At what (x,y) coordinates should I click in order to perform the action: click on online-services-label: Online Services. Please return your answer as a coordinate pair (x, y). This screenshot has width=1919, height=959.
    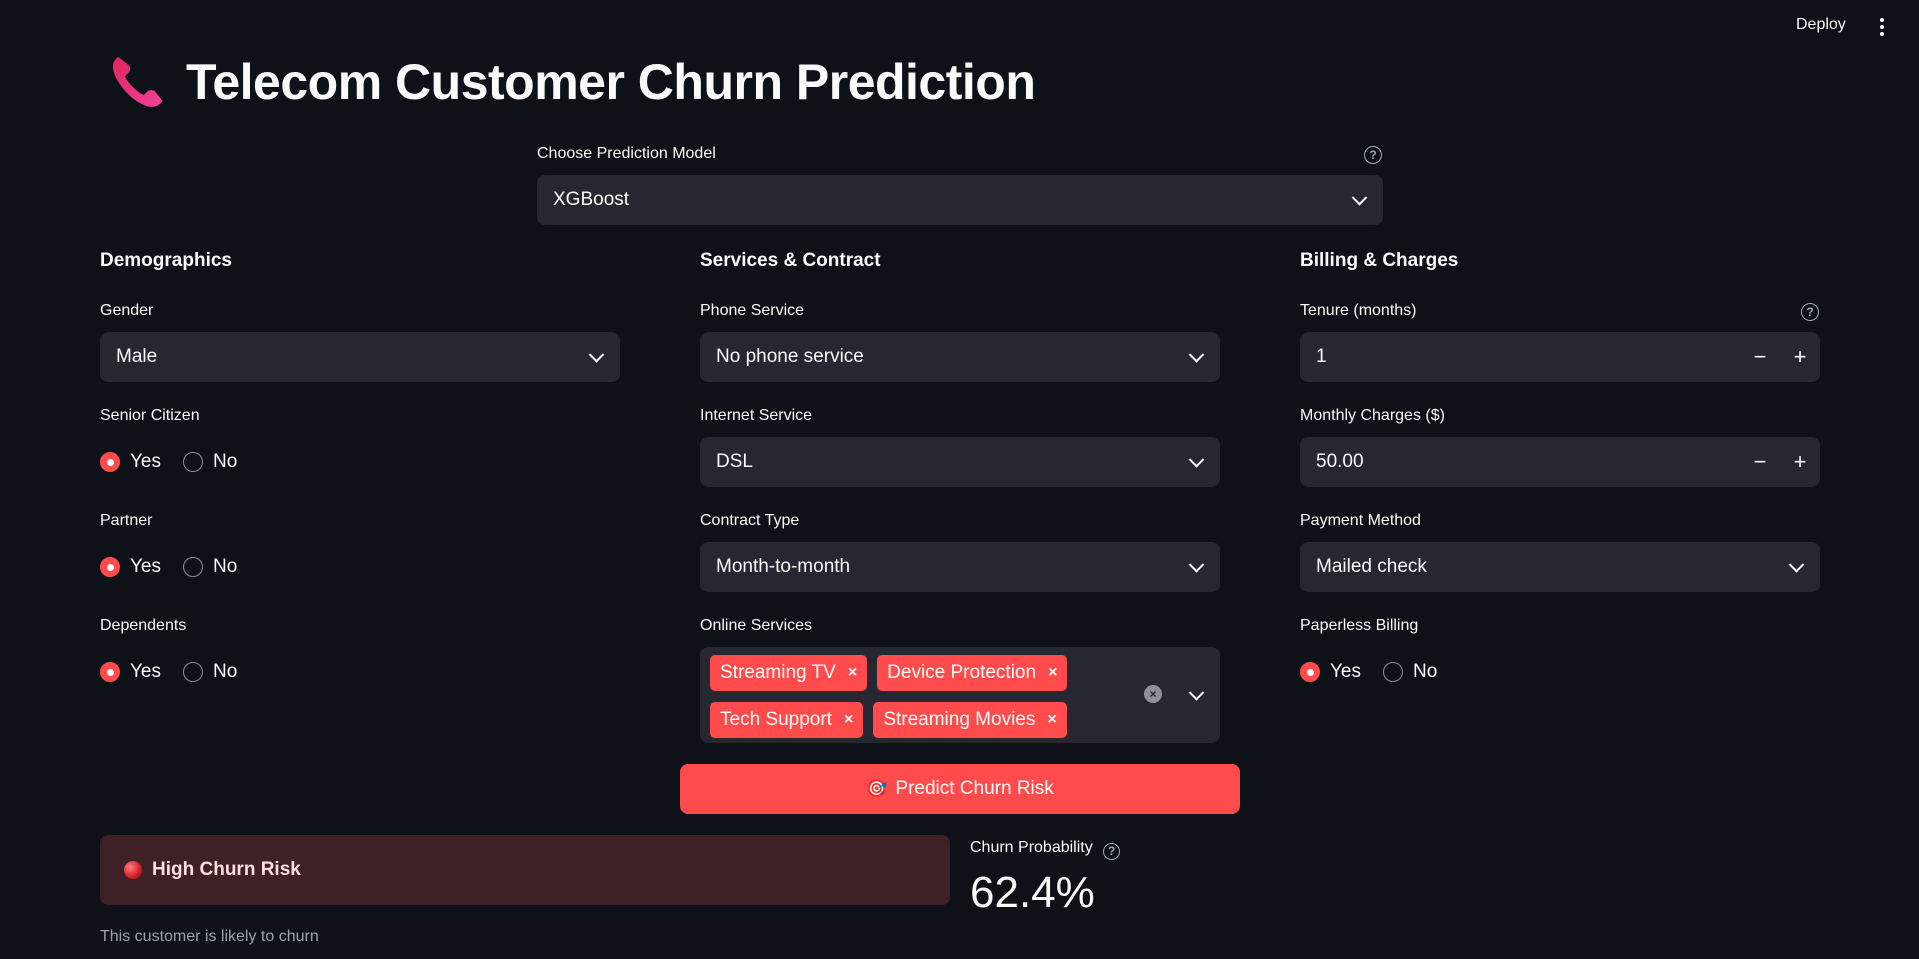
    Looking at the image, I should click on (756, 625).